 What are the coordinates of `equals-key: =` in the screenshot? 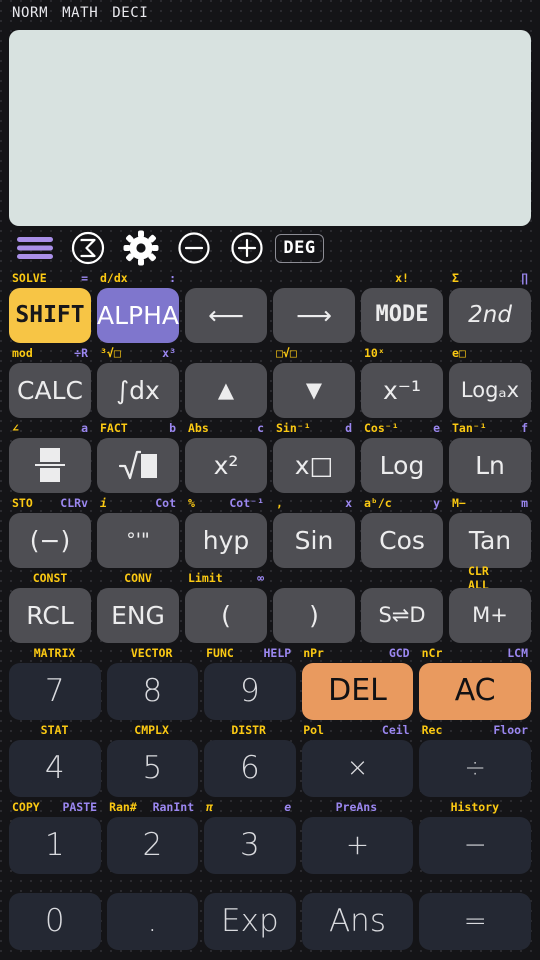 It's located at (475, 921).